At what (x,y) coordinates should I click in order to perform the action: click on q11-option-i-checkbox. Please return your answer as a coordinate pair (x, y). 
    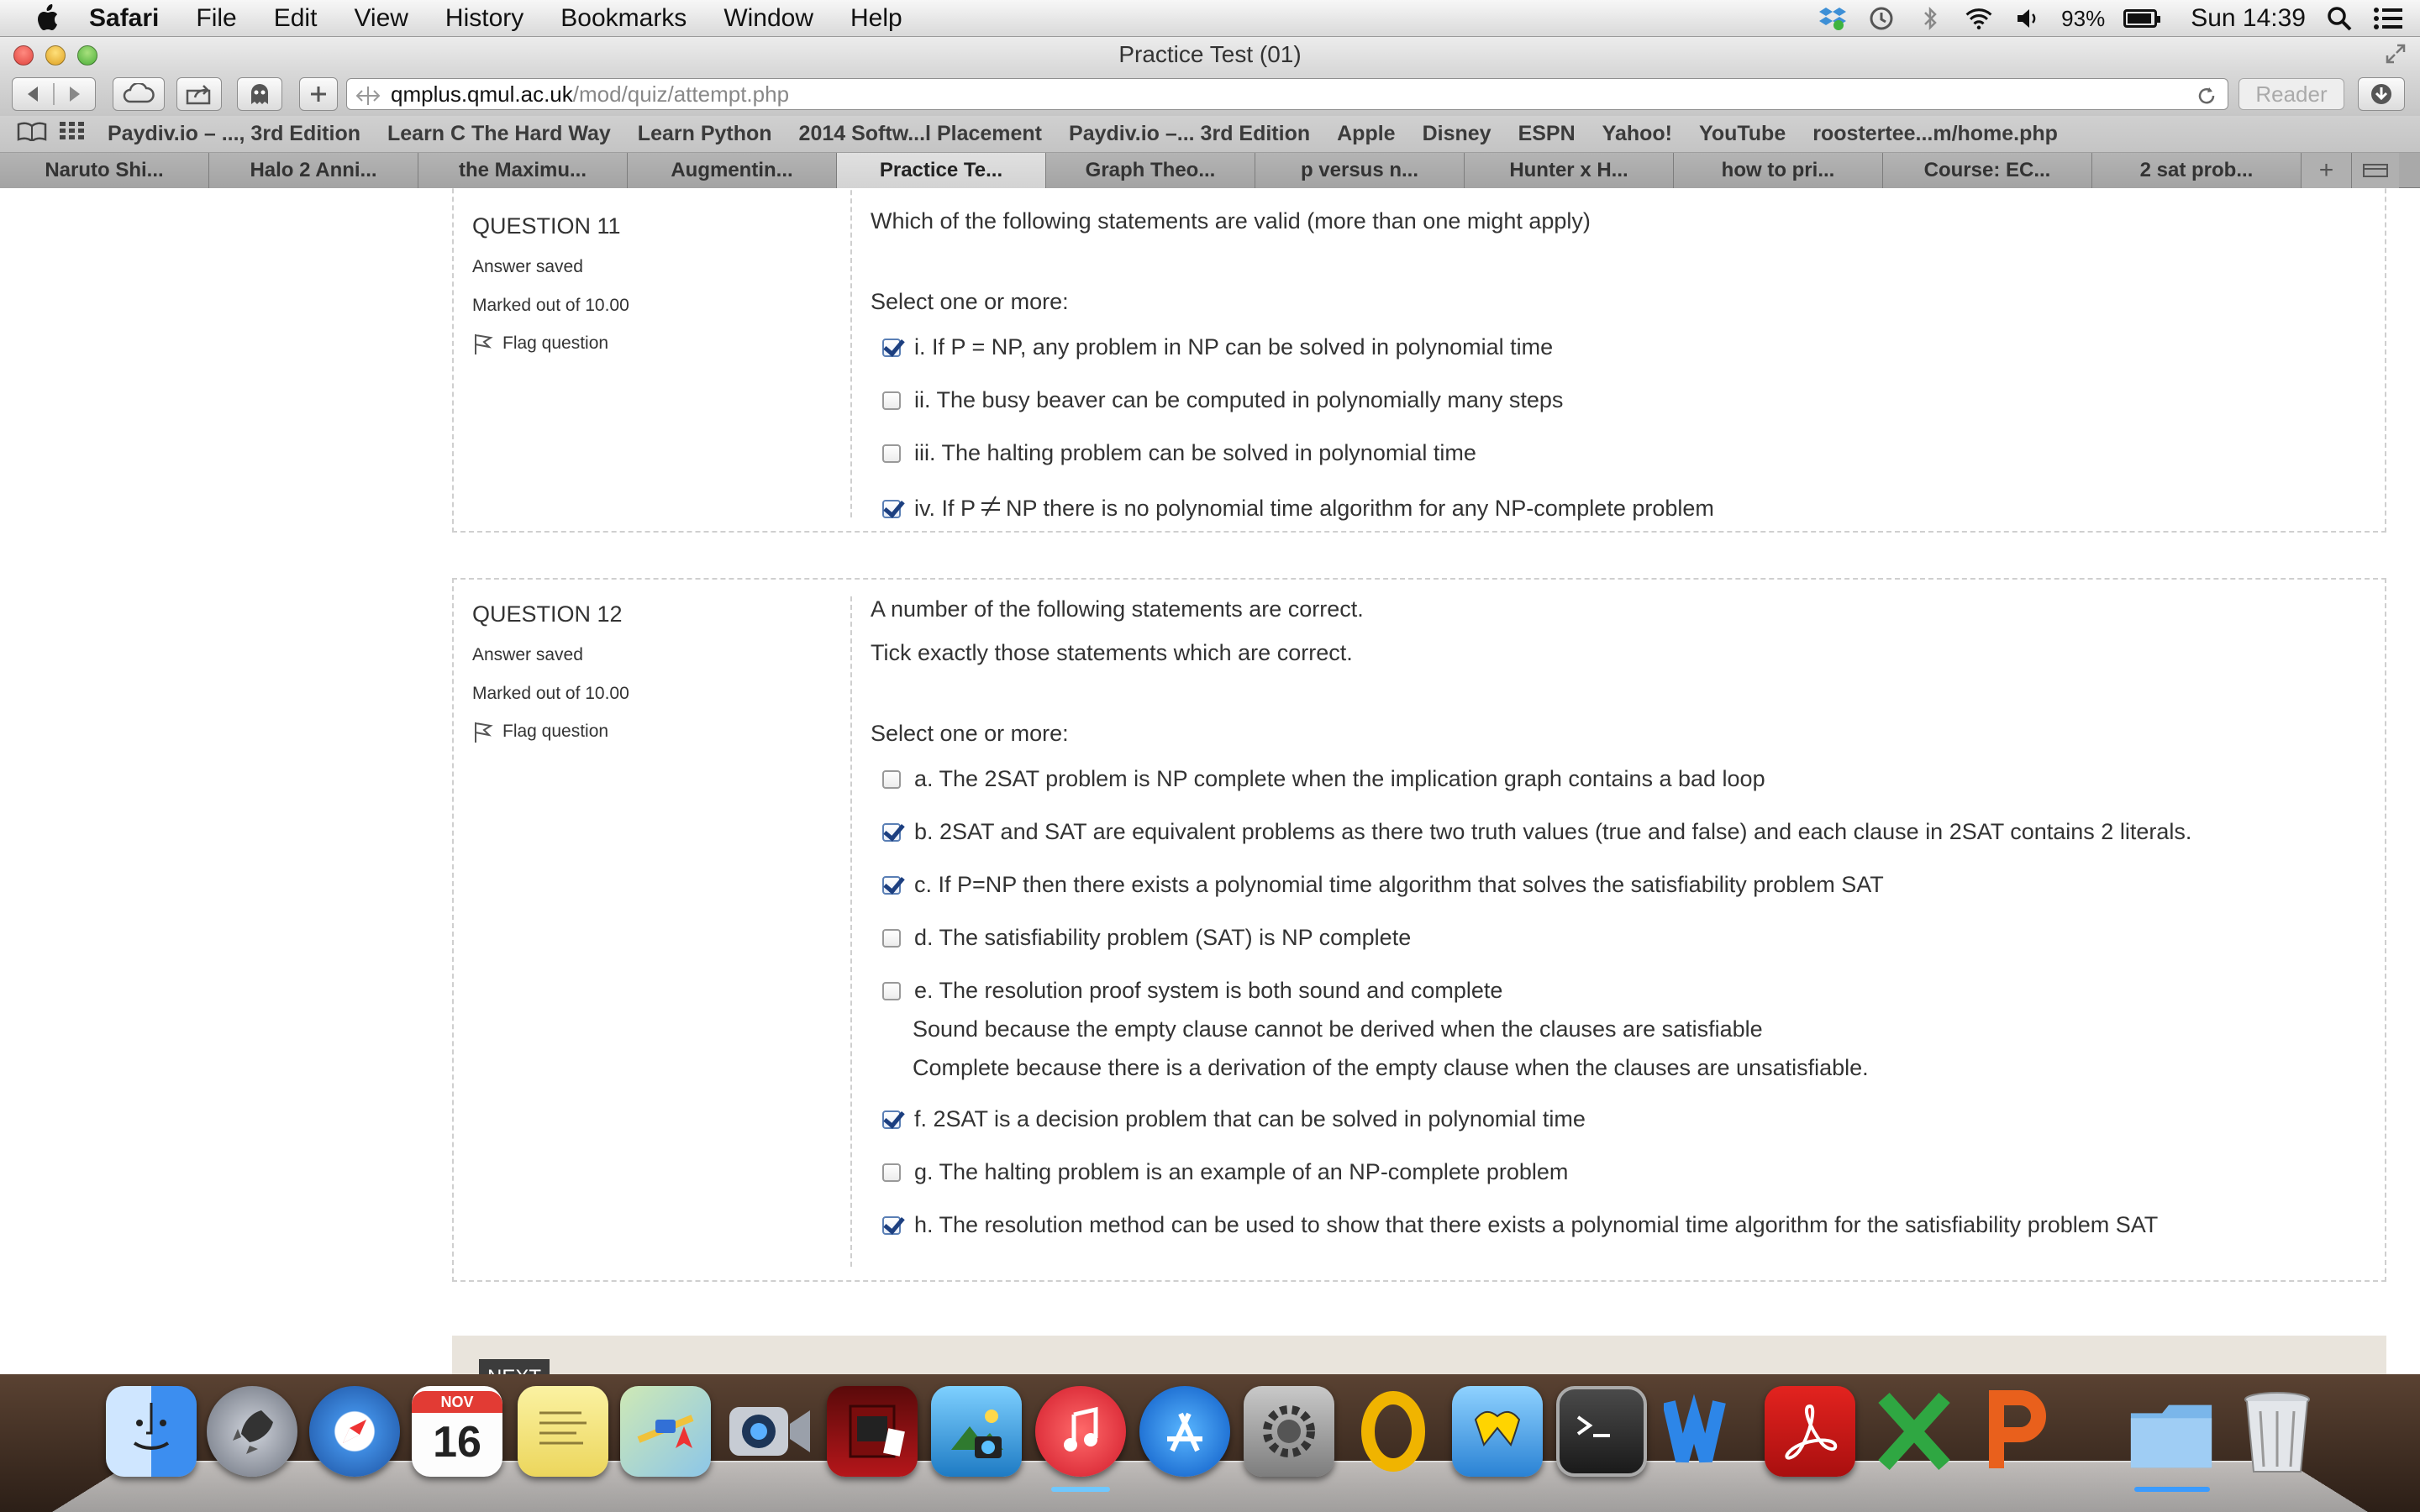
    Looking at the image, I should click on (892, 347).